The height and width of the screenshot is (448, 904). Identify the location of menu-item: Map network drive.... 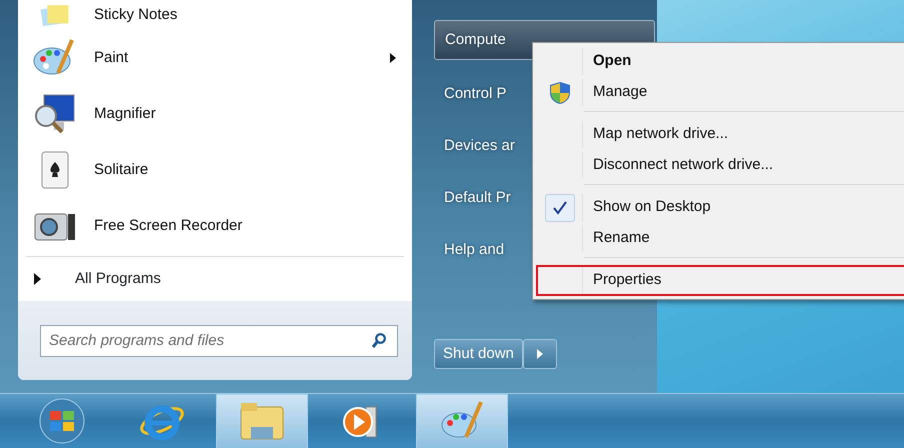
(720, 134).